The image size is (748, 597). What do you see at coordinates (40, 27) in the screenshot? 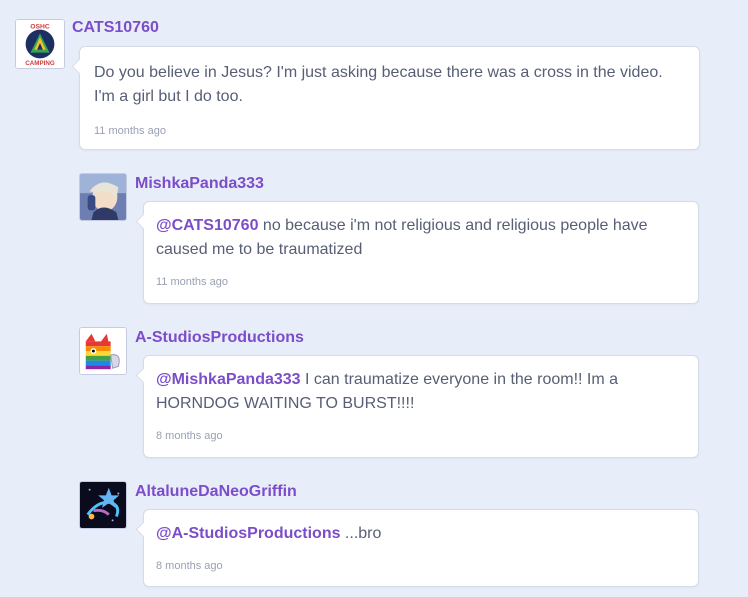
I see `svg-text: OSHC` at bounding box center [40, 27].